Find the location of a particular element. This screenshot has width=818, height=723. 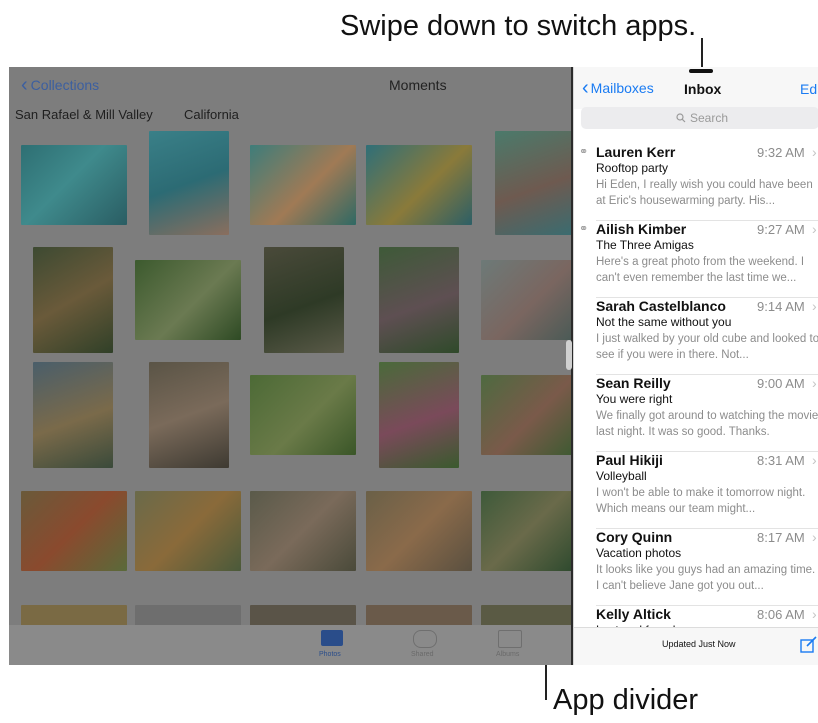

search-icon is located at coordinates (681, 118).